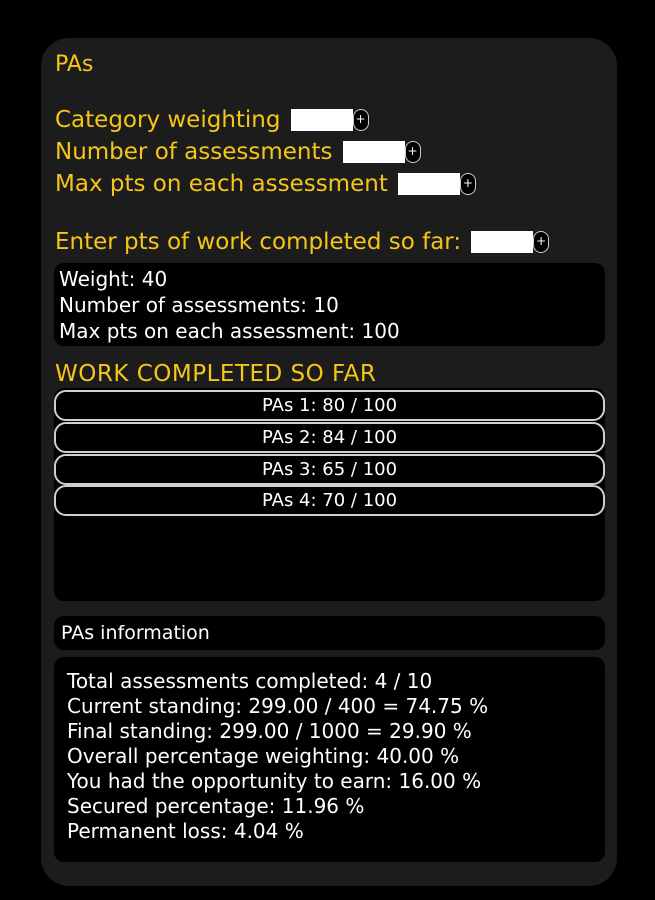  Describe the element at coordinates (216, 806) in the screenshot. I see `info-line: Secured percentage: 11.96 %` at that location.